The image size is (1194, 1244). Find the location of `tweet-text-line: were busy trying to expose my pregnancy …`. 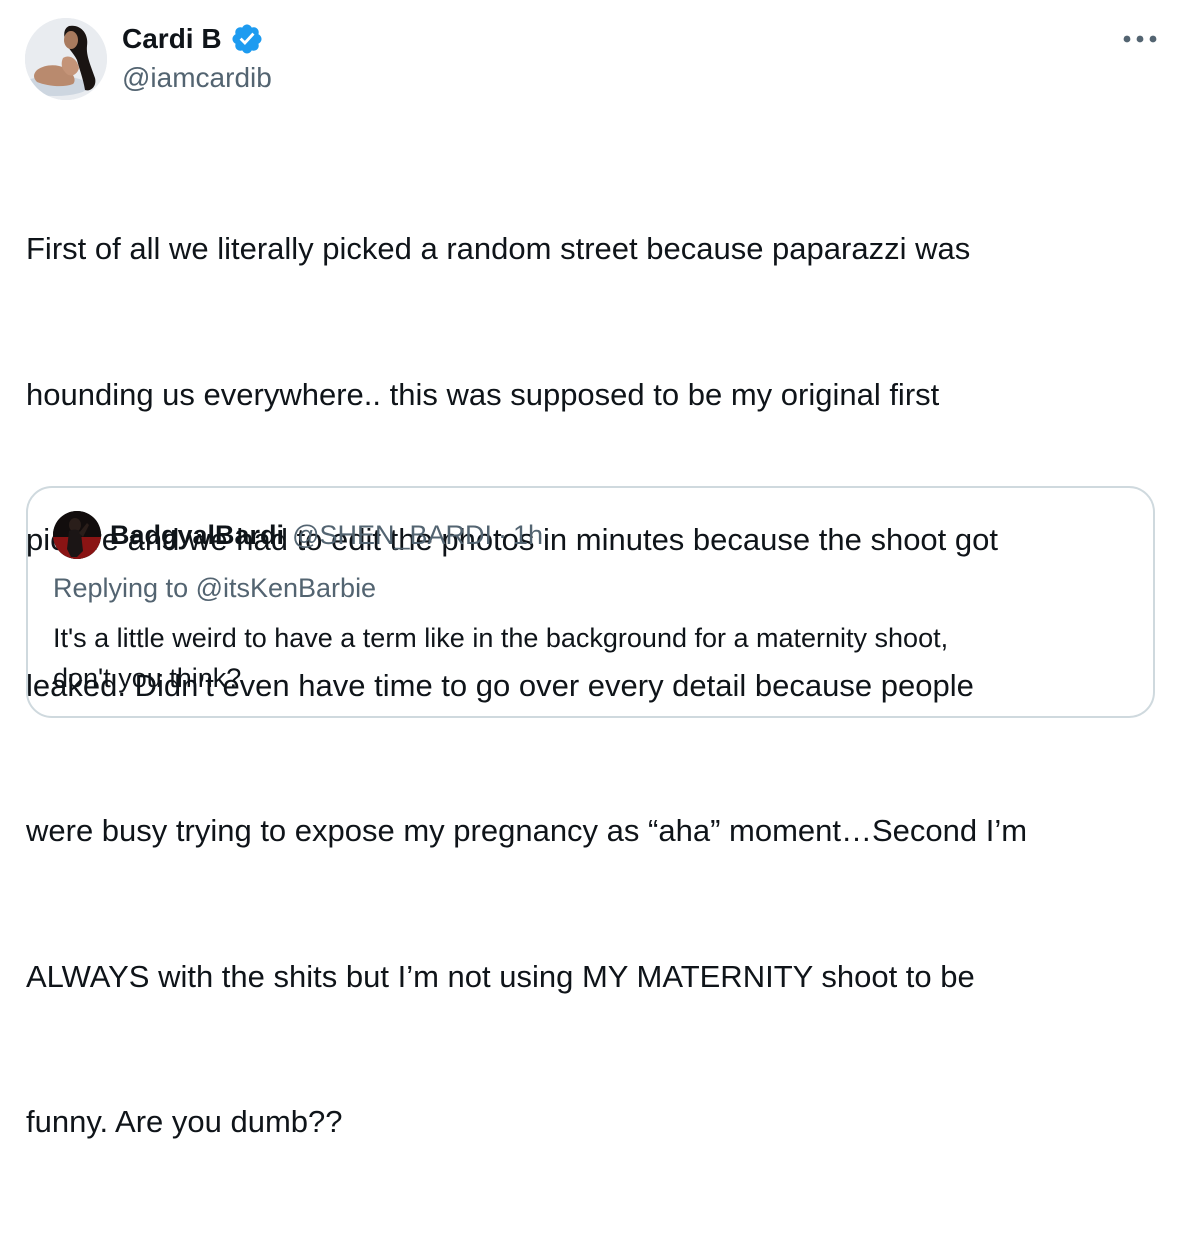

tweet-text-line: were busy trying to expose my pregnancy … is located at coordinates (527, 830).